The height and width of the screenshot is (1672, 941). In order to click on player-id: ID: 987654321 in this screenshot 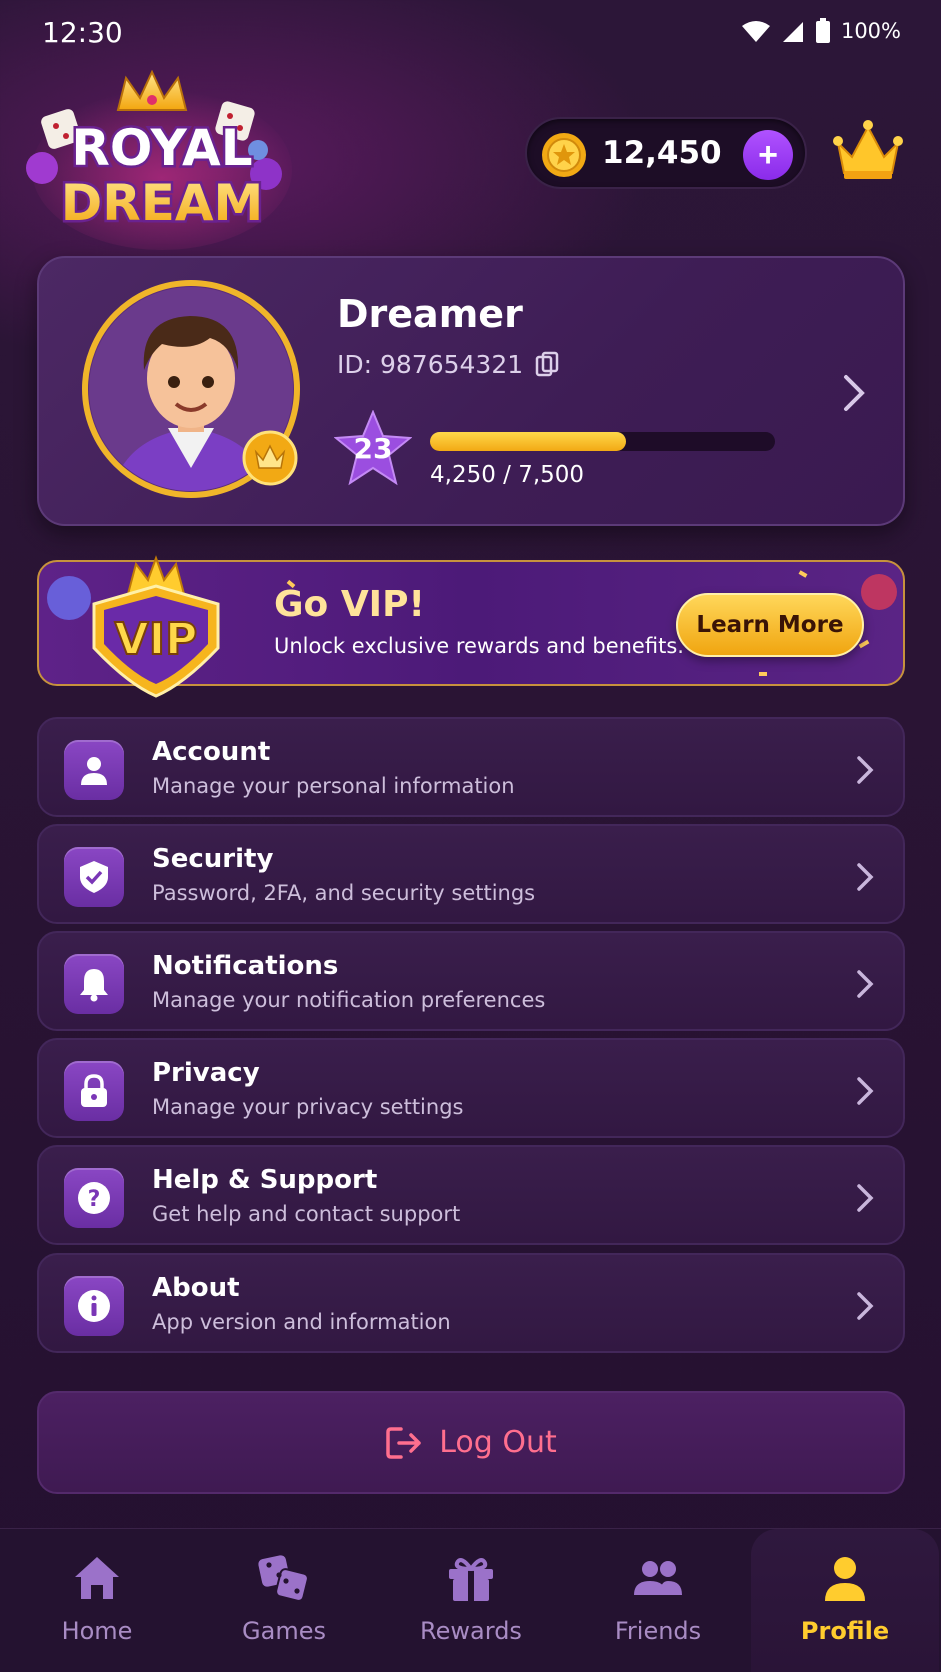, I will do `click(449, 364)`.